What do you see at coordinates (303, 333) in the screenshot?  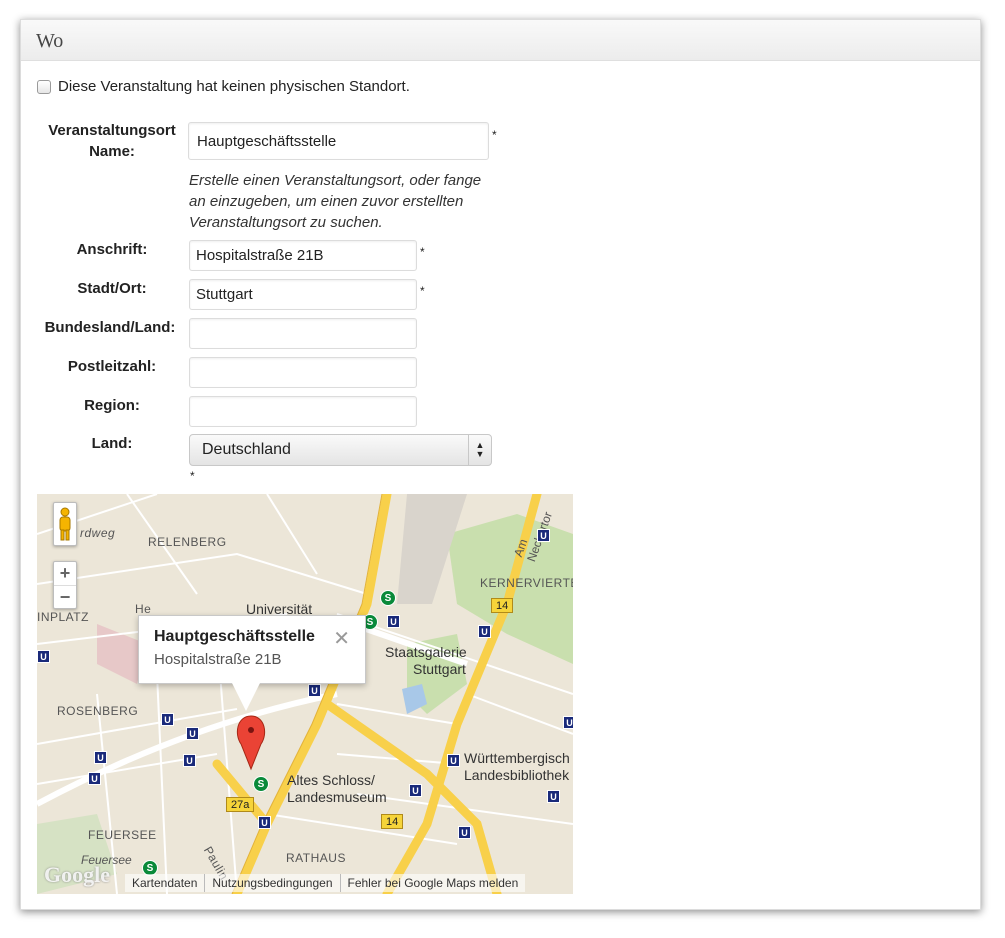 I see `state-input` at bounding box center [303, 333].